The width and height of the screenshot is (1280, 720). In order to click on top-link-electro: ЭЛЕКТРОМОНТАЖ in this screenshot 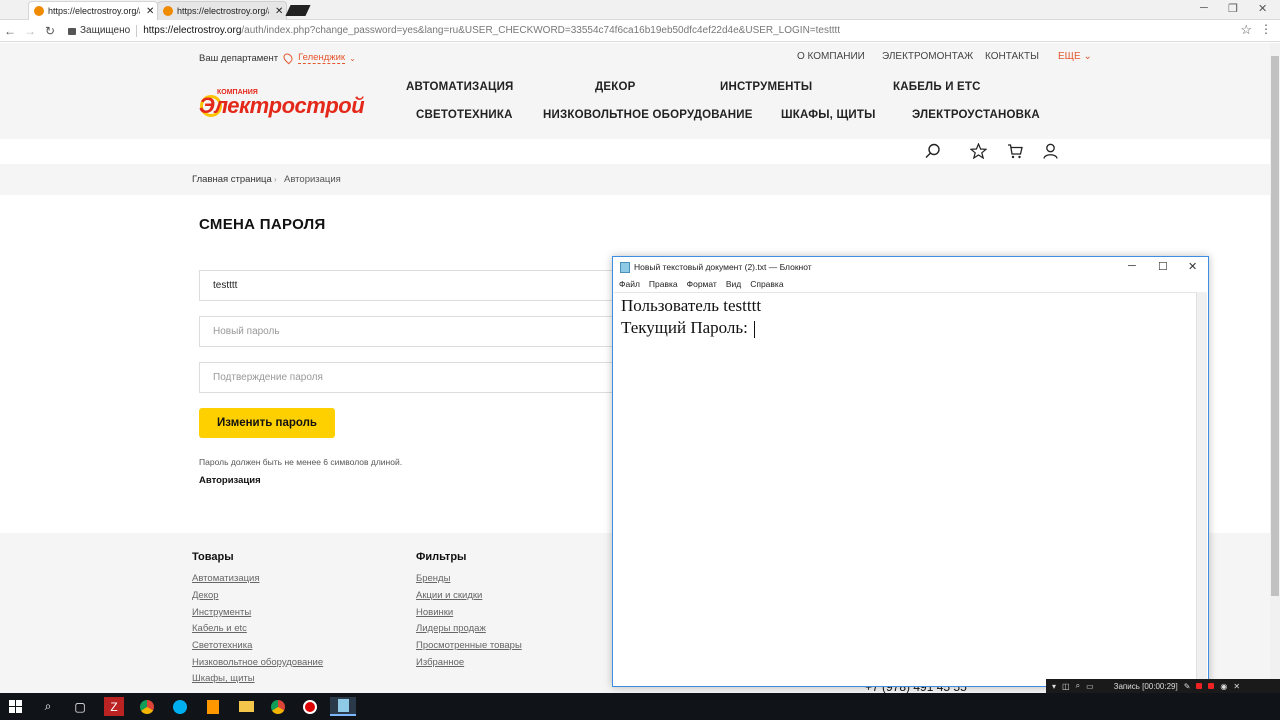, I will do `click(927, 56)`.